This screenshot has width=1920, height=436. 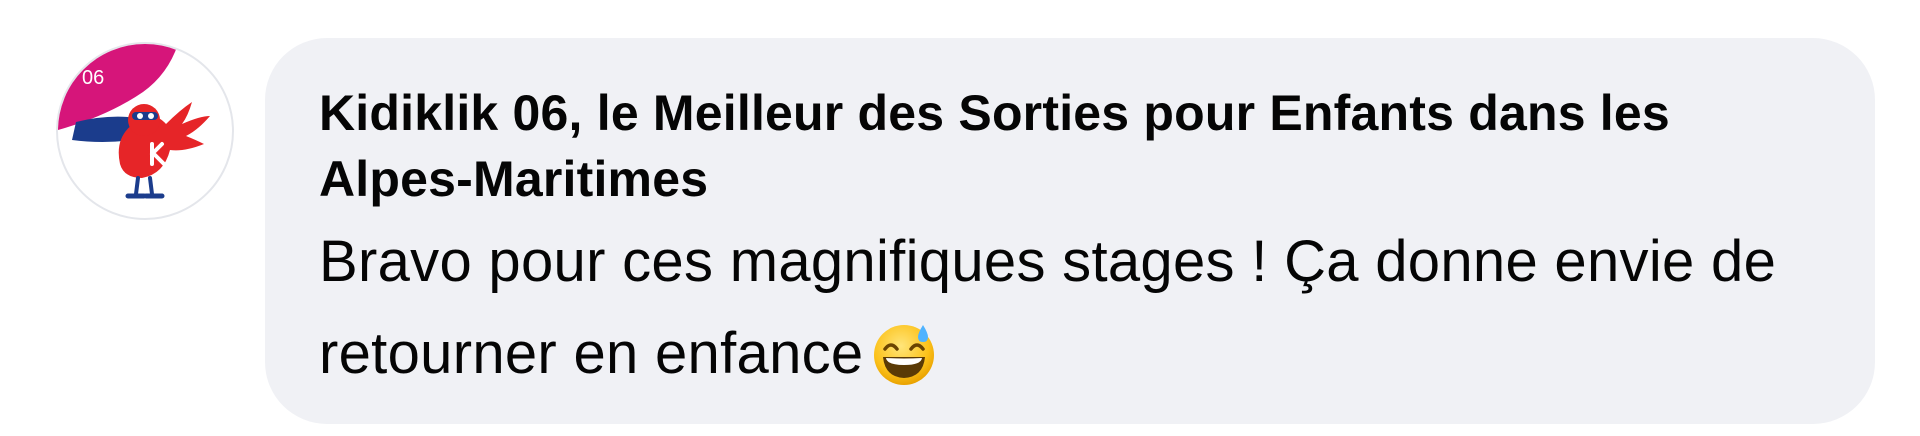 I want to click on avatar: 06, so click(x=145, y=131).